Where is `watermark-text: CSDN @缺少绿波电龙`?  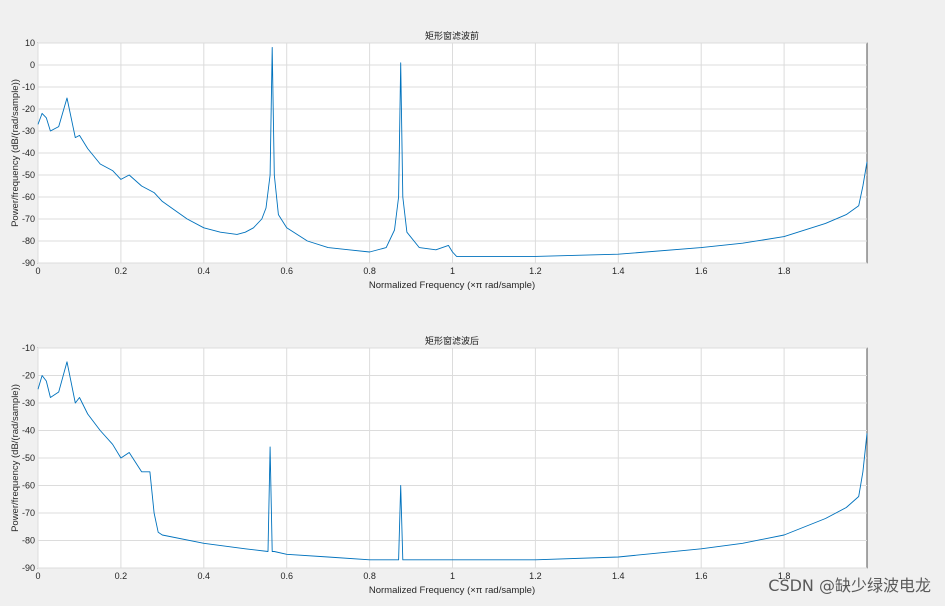 watermark-text: CSDN @缺少绿波电龙 is located at coordinates (849, 585).